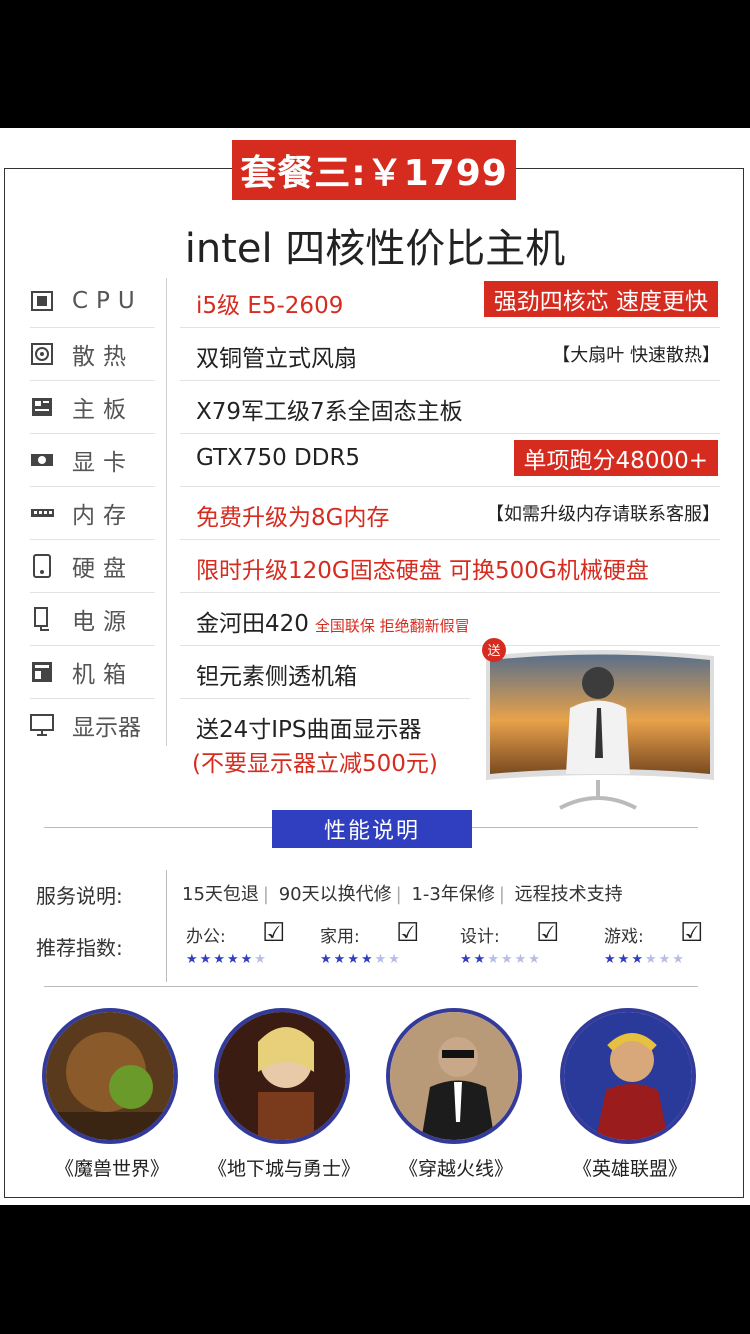  Describe the element at coordinates (450, 460) in the screenshot. I see `spec-row-gpu: GTX750 DDR5 单项跑分48000+` at that location.